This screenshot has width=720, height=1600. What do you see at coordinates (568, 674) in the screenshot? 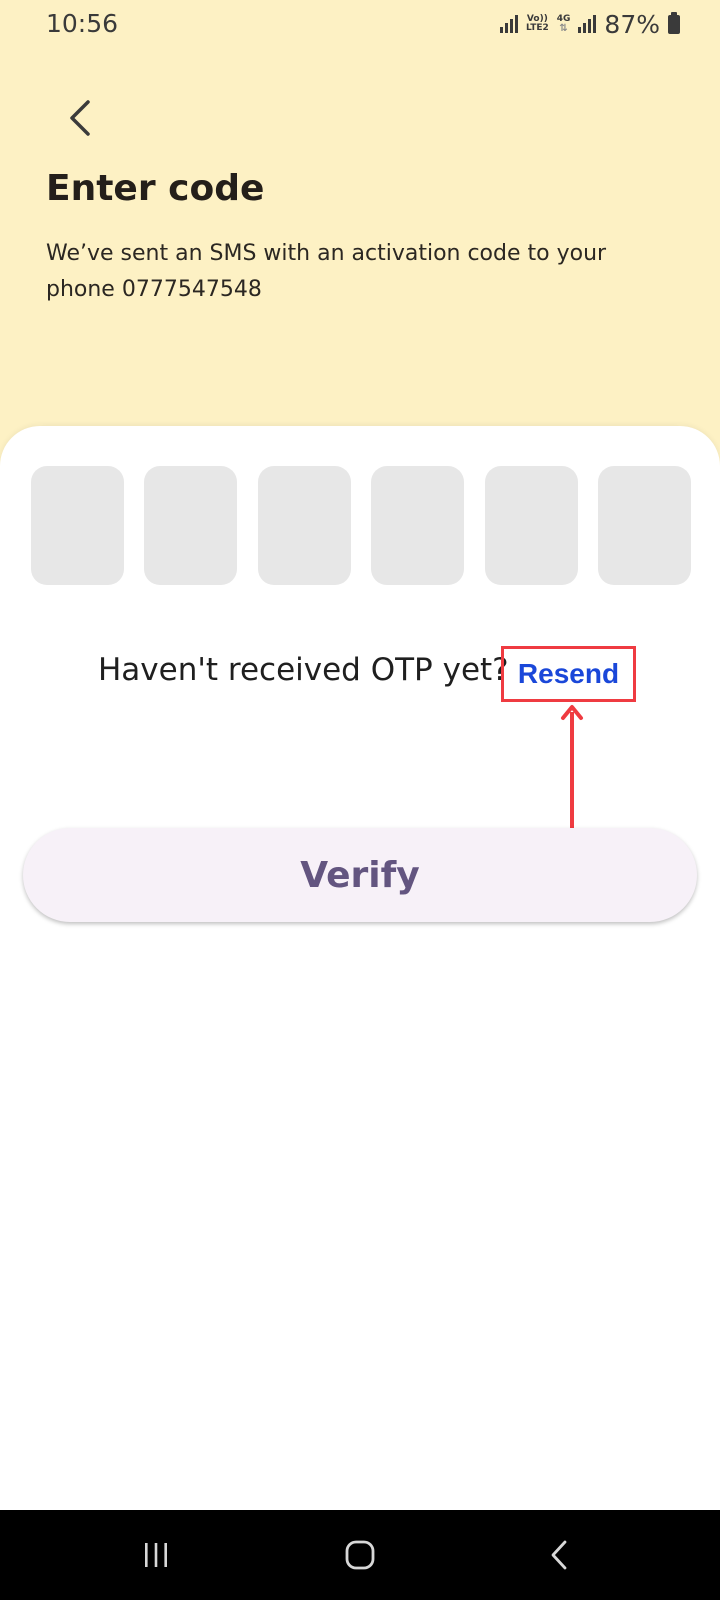
I see `resend-link: Resend` at bounding box center [568, 674].